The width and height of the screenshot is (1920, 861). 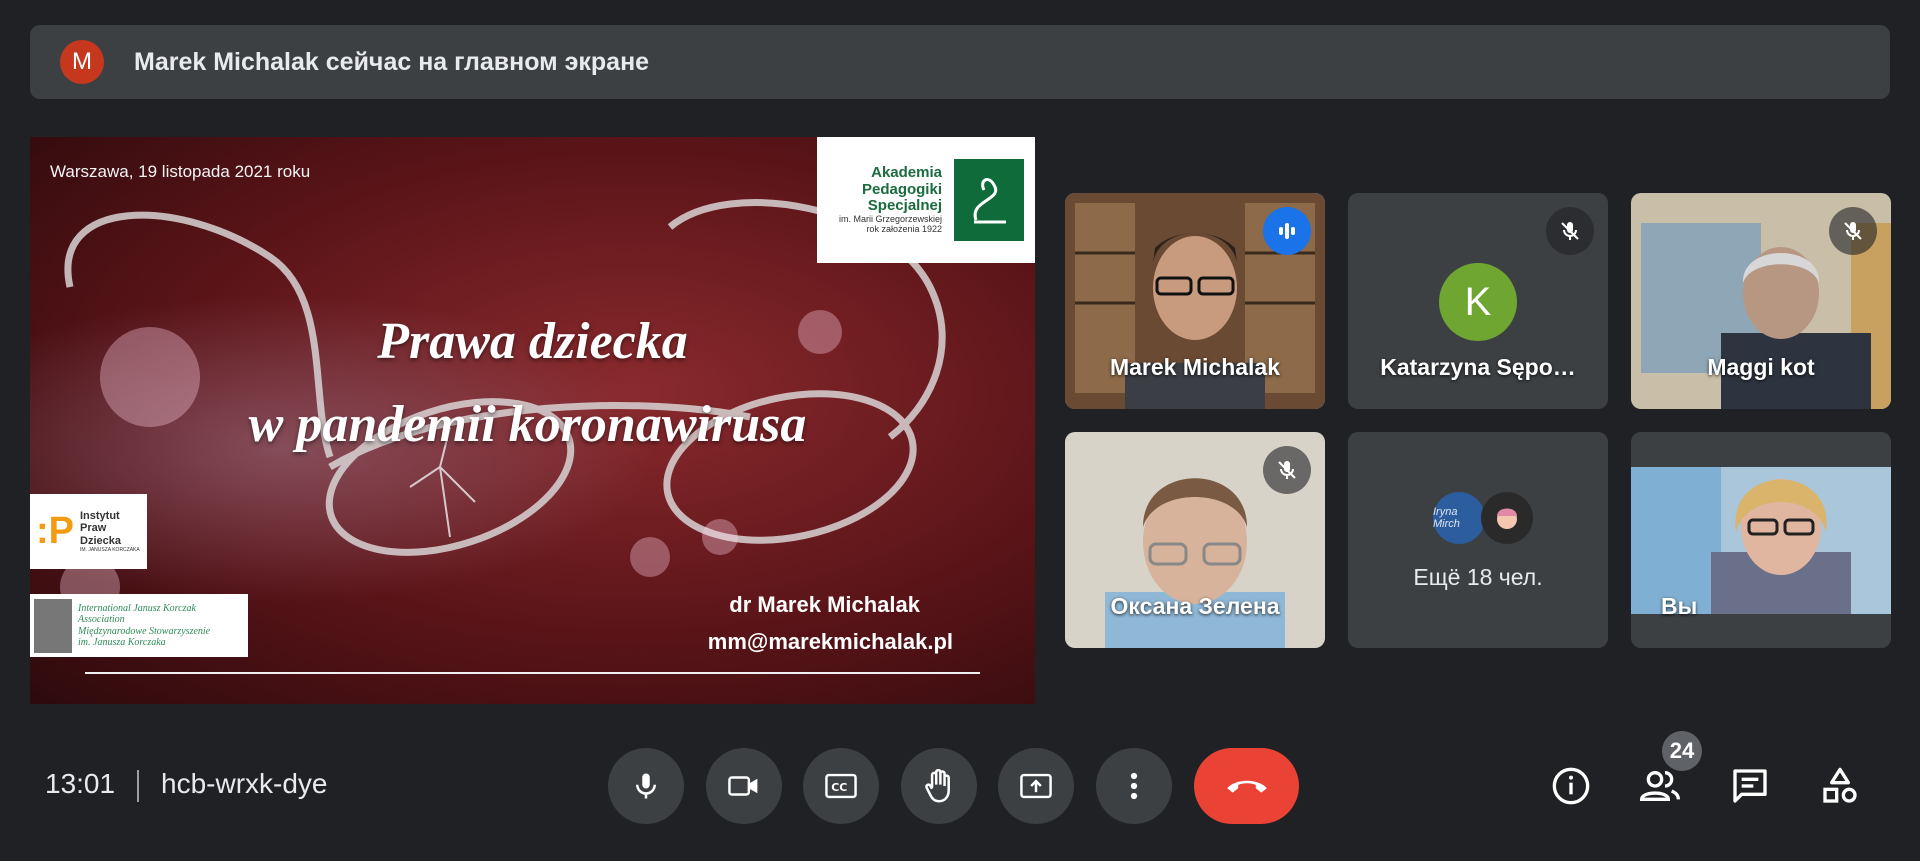 I want to click on ijka-logo-line3: Międzynarodowe Stowarzyszenie, so click(x=144, y=631).